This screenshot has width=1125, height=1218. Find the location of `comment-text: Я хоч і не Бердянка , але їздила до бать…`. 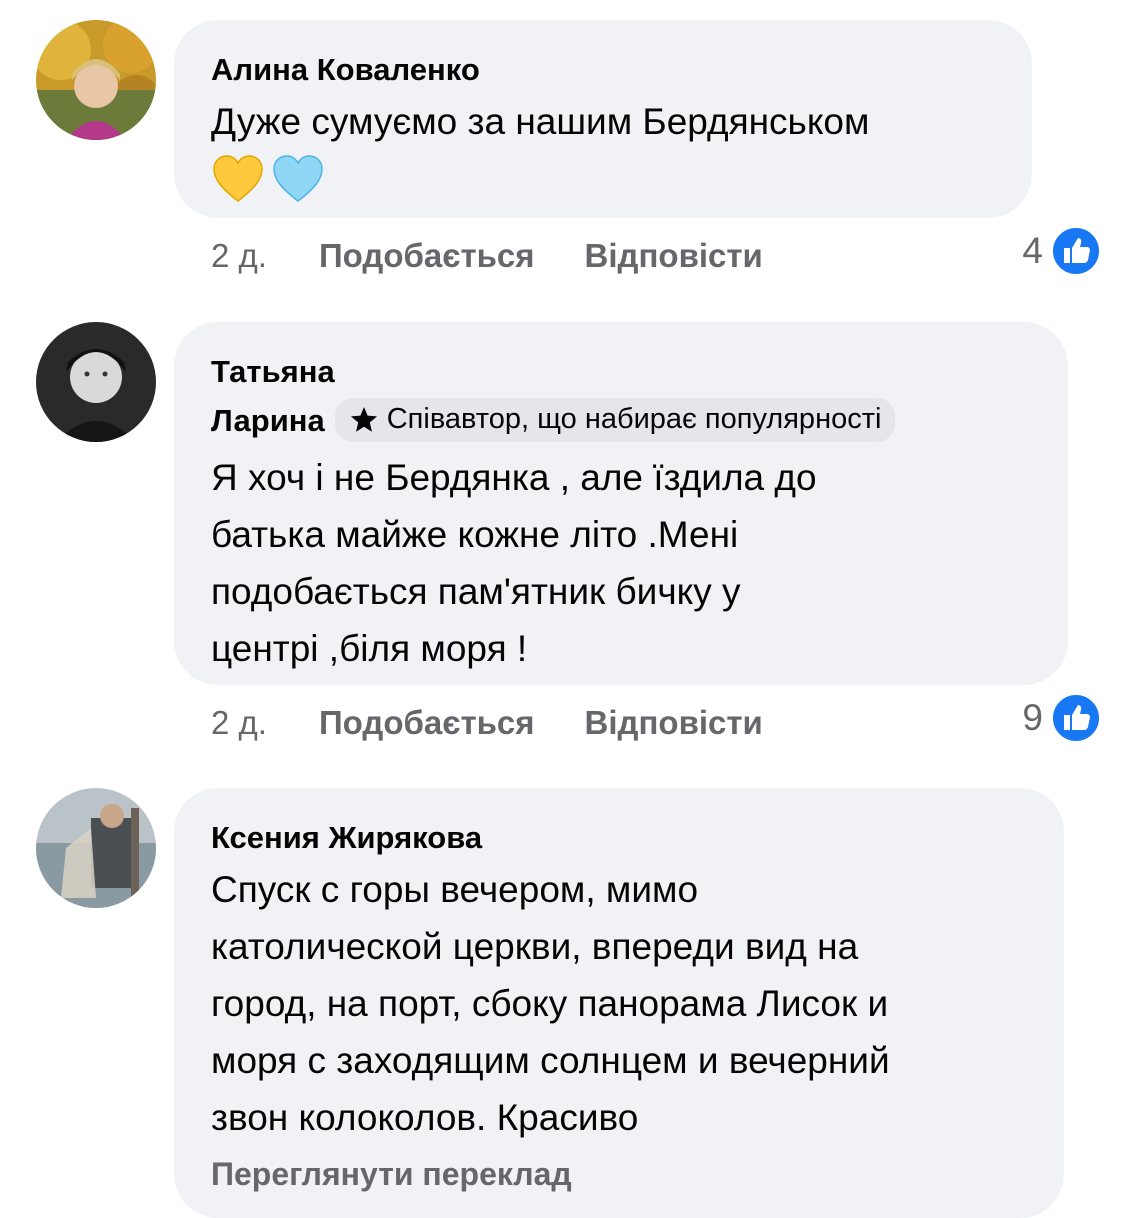

comment-text: Я хоч і не Бердянка , але їздила до бать… is located at coordinates (514, 562).